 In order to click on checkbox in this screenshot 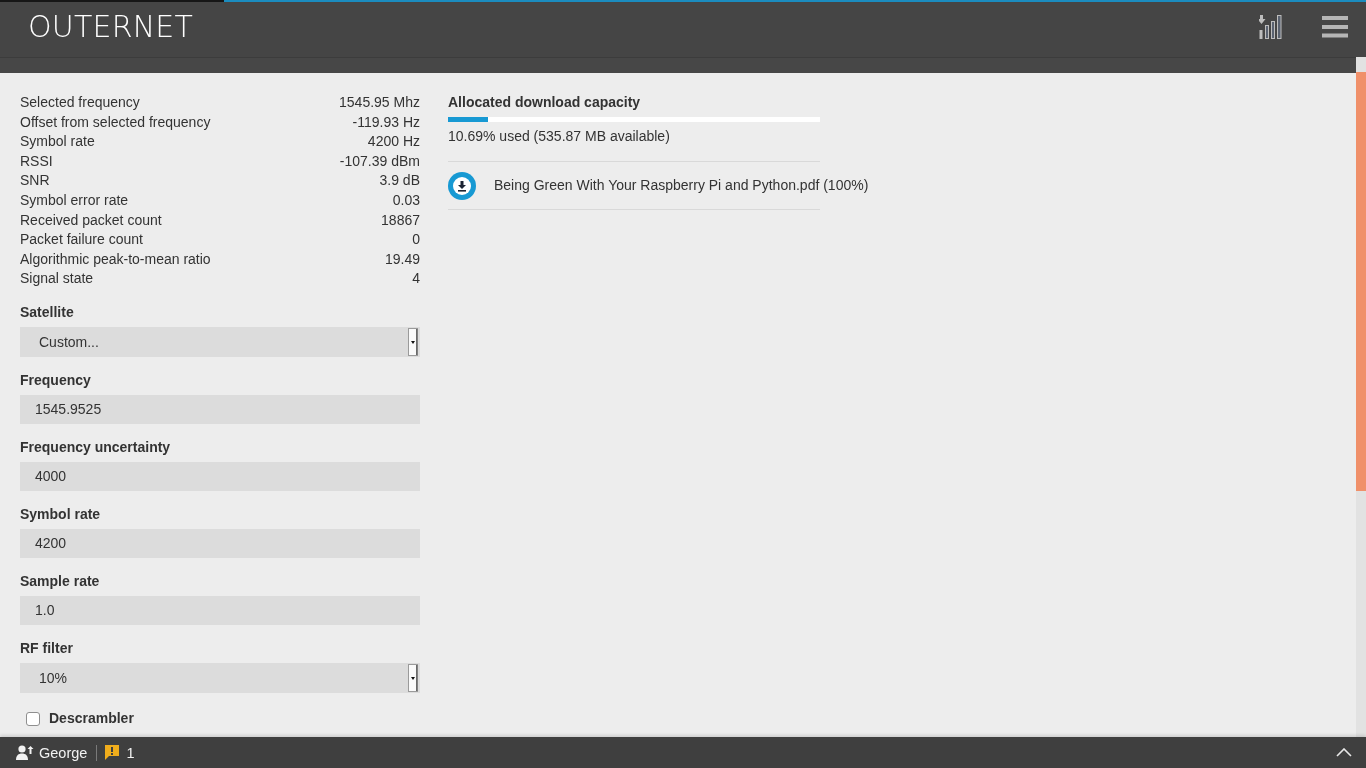, I will do `click(33, 718)`.